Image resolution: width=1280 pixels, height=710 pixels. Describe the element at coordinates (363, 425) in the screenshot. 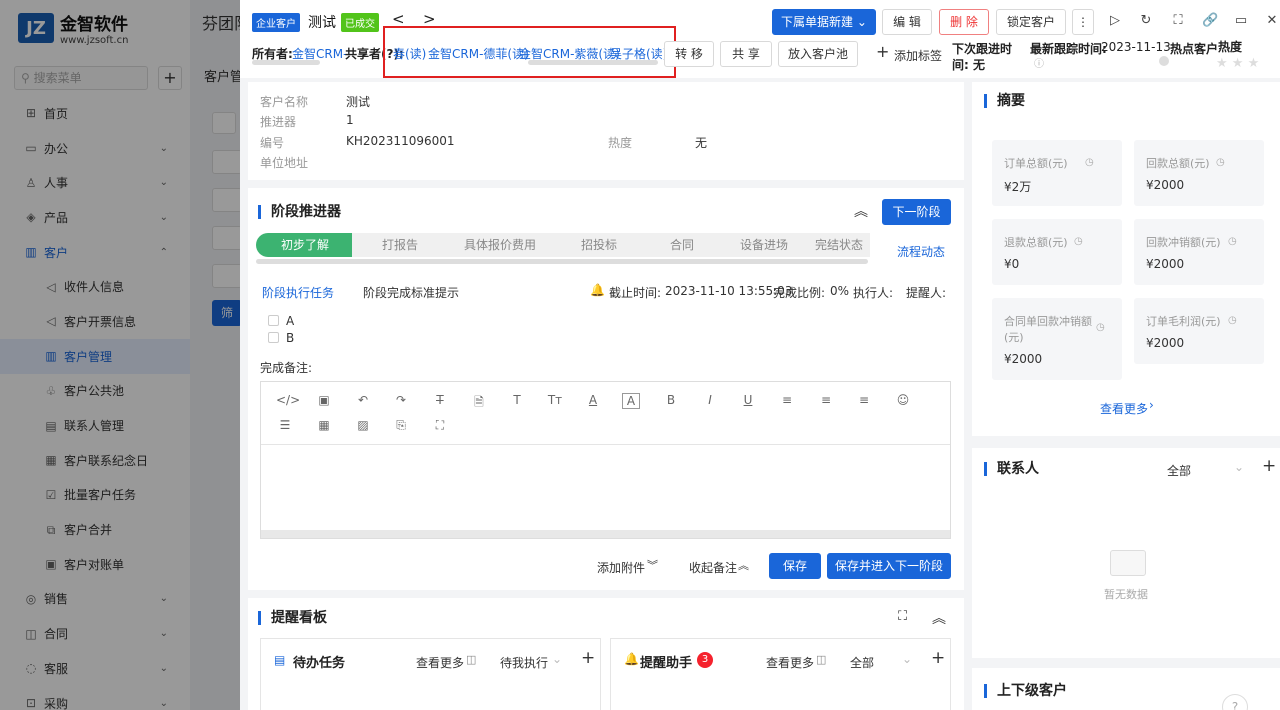

I see `image-icon: ▨` at that location.